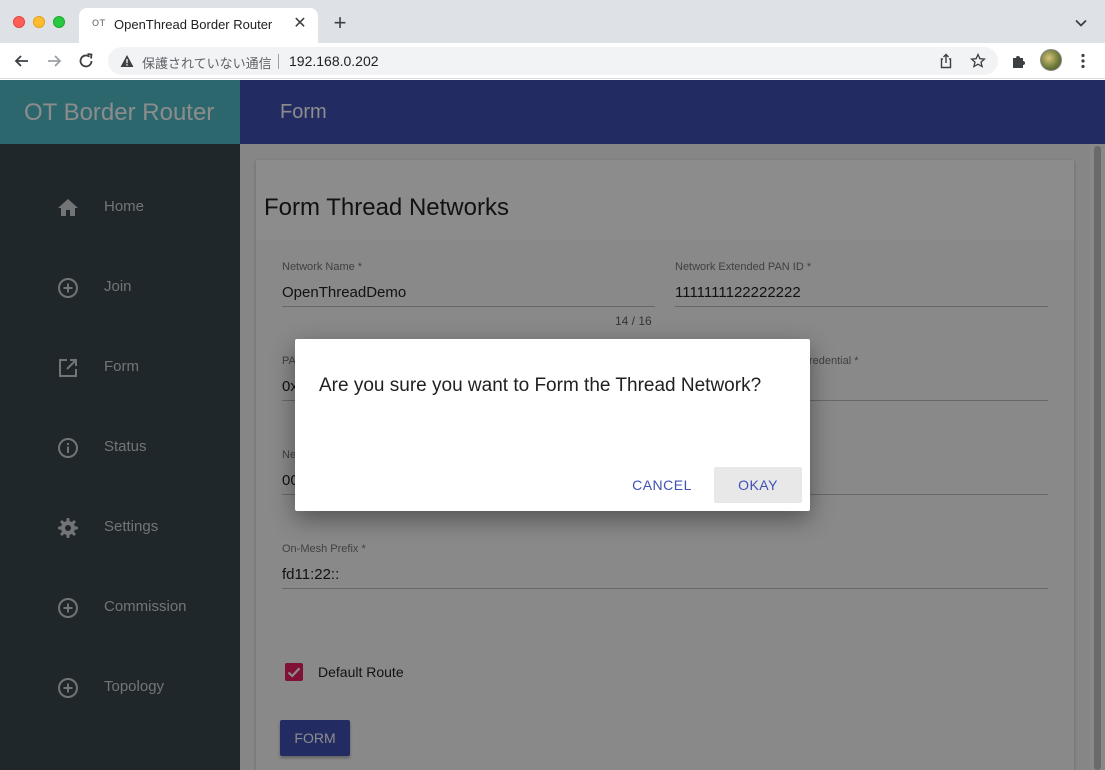 The height and width of the screenshot is (770, 1105). What do you see at coordinates (86, 61) in the screenshot?
I see `reload-icon` at bounding box center [86, 61].